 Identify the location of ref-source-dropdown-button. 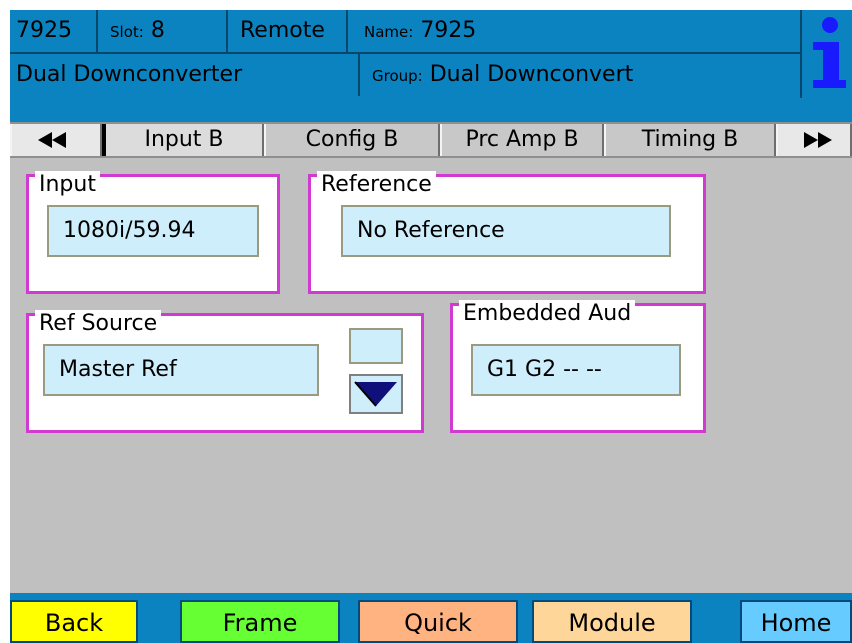
(376, 394).